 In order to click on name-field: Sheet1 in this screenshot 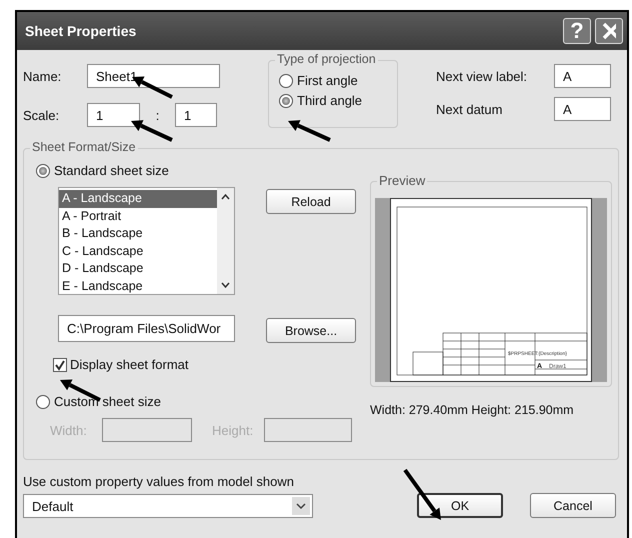, I will do `click(153, 76)`.